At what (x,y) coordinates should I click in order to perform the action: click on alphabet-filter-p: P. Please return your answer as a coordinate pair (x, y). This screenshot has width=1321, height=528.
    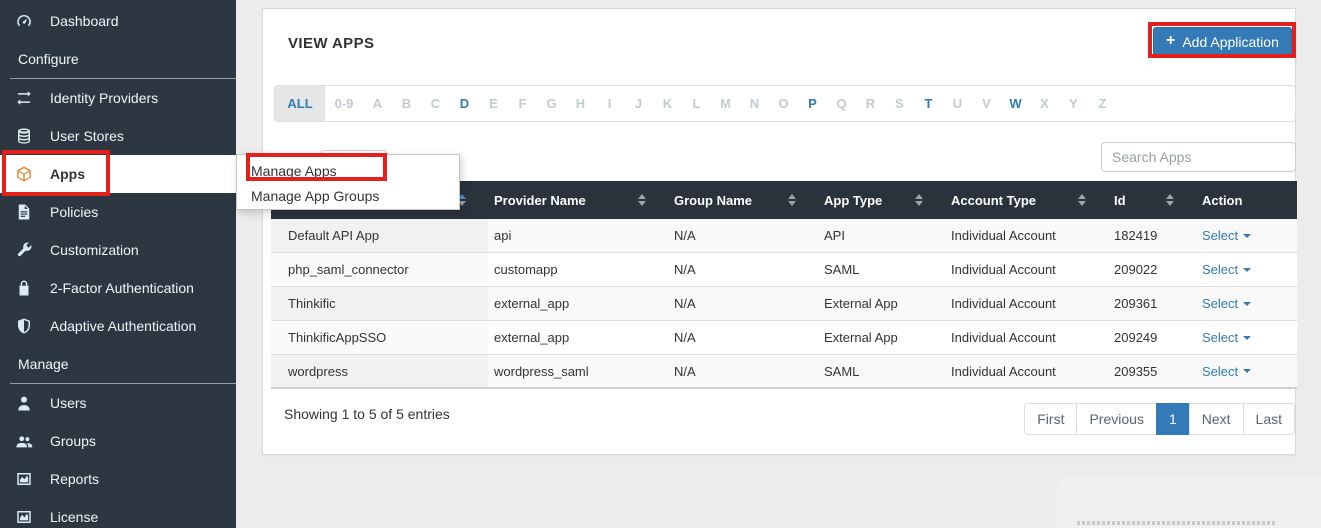
    Looking at the image, I should click on (812, 103).